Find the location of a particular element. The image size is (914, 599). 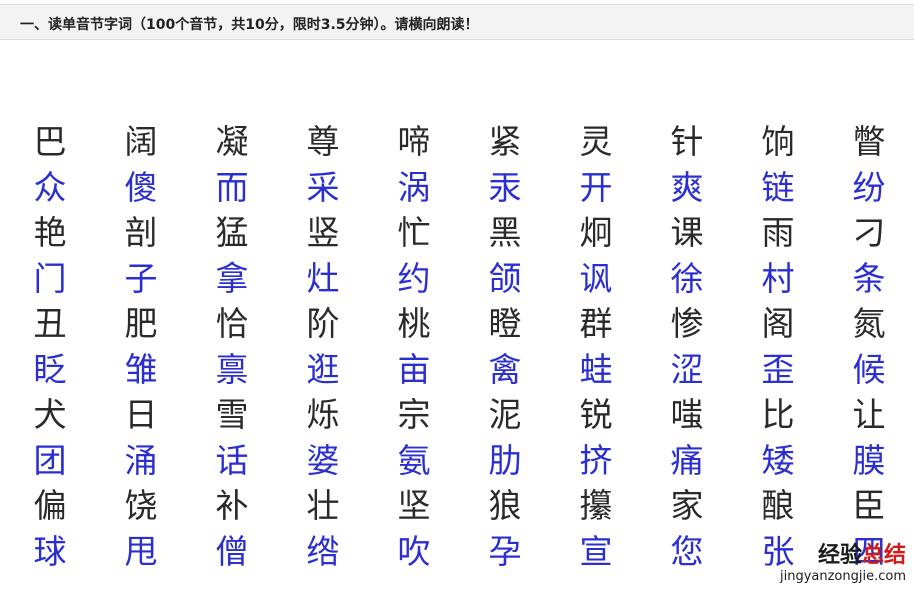

character-cell: 巴 is located at coordinates (50, 141).